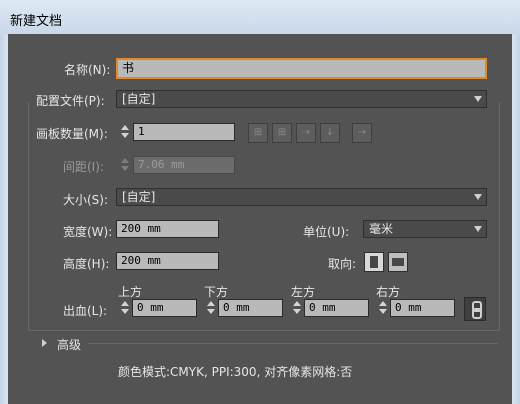 This screenshot has height=404, width=520. What do you see at coordinates (381, 229) in the screenshot?
I see `units-value: 毫米` at bounding box center [381, 229].